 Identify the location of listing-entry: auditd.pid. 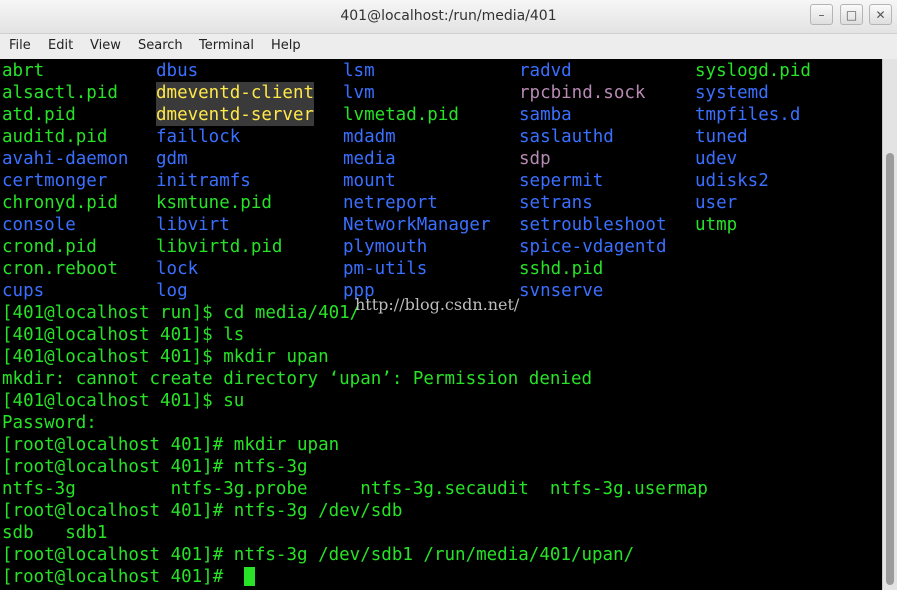
(55, 137).